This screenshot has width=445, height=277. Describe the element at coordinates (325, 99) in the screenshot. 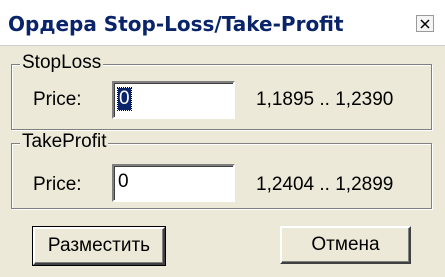

I see `stoploss-range: 1,1895 .. 1,2390` at that location.